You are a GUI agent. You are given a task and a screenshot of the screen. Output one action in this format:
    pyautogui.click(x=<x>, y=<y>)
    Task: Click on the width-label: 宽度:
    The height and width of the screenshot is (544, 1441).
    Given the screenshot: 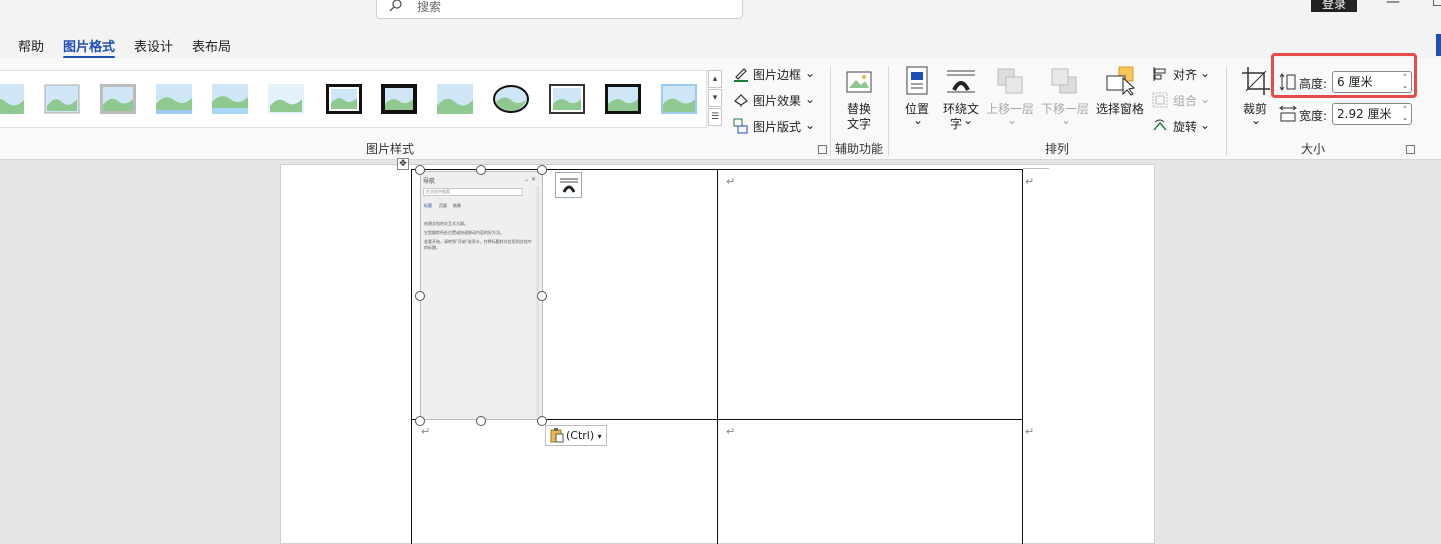 What is the action you would take?
    pyautogui.click(x=1313, y=116)
    